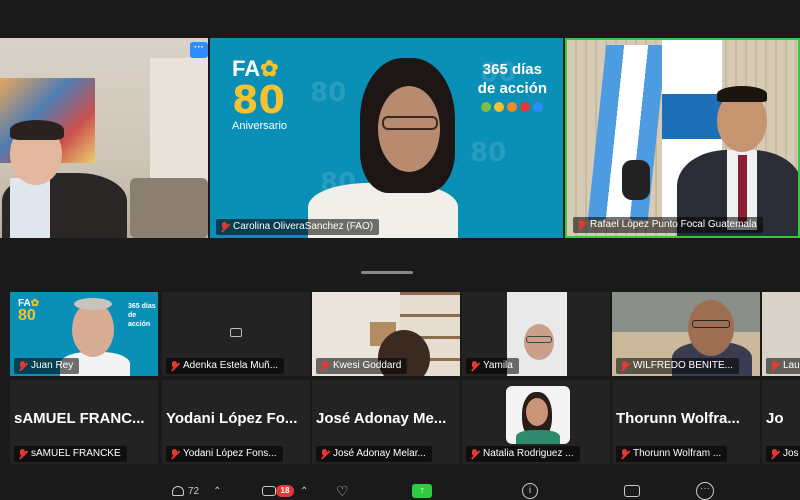  What do you see at coordinates (47, 366) in the screenshot?
I see `participant-name-tag: Juan Rey` at bounding box center [47, 366].